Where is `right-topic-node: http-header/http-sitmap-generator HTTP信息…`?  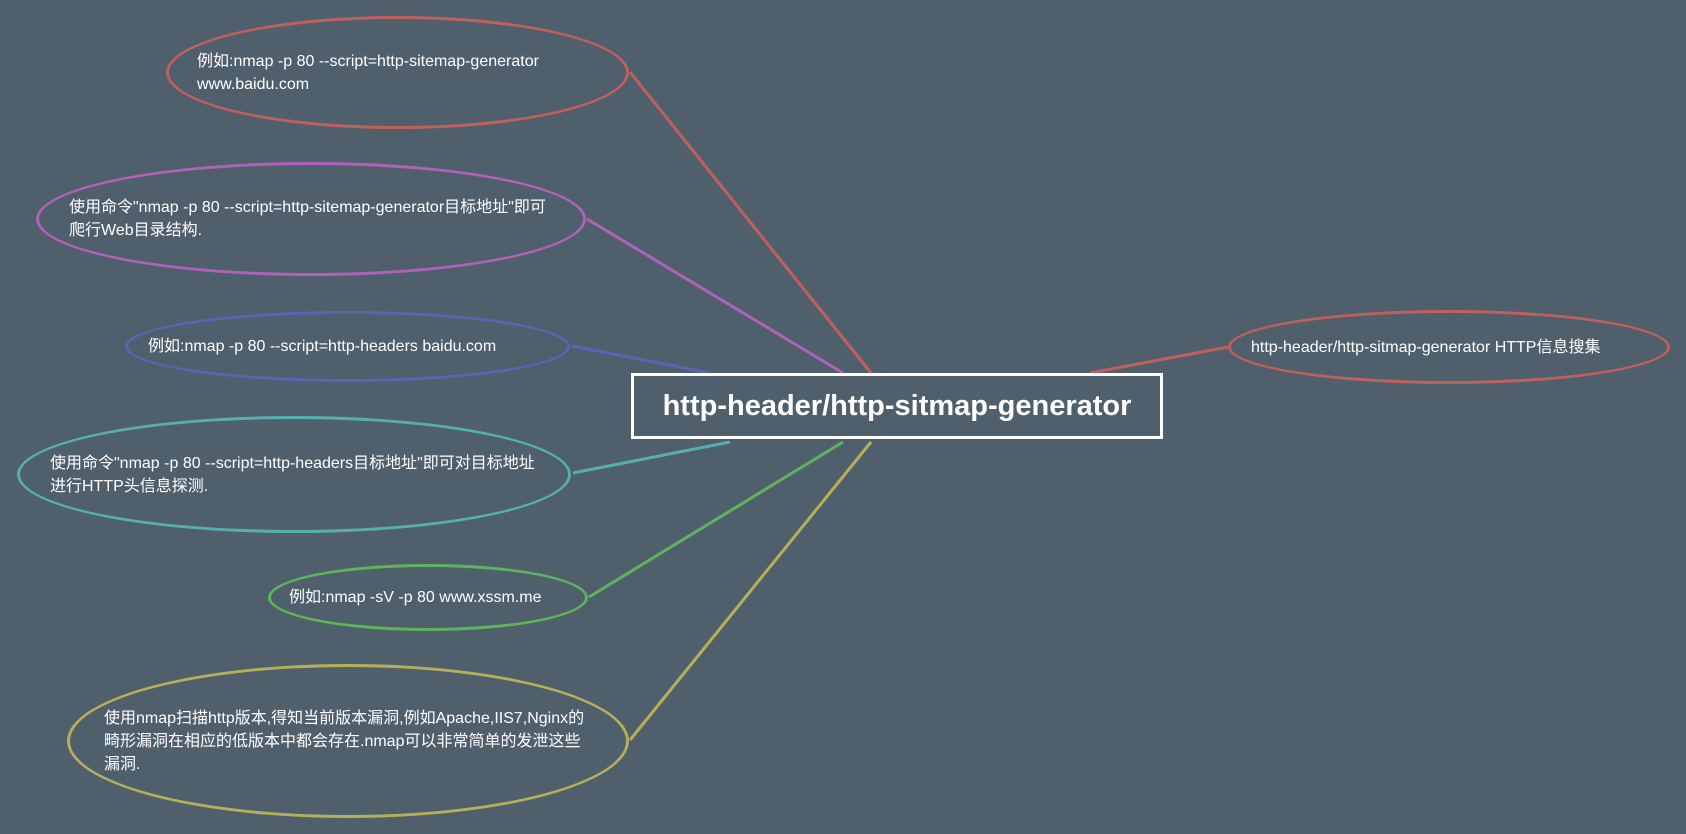 right-topic-node: http-header/http-sitmap-generator HTTP信息… is located at coordinates (1449, 347).